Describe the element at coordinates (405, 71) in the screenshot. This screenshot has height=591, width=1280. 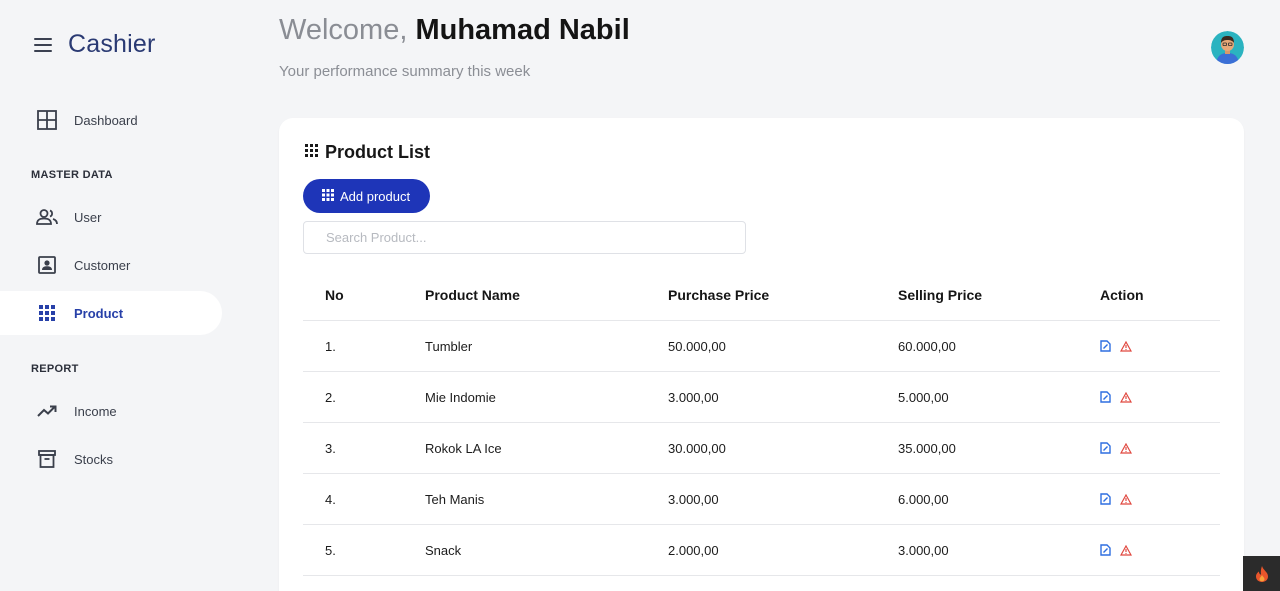
I see `page-subtitle: Your performance summary this week` at that location.